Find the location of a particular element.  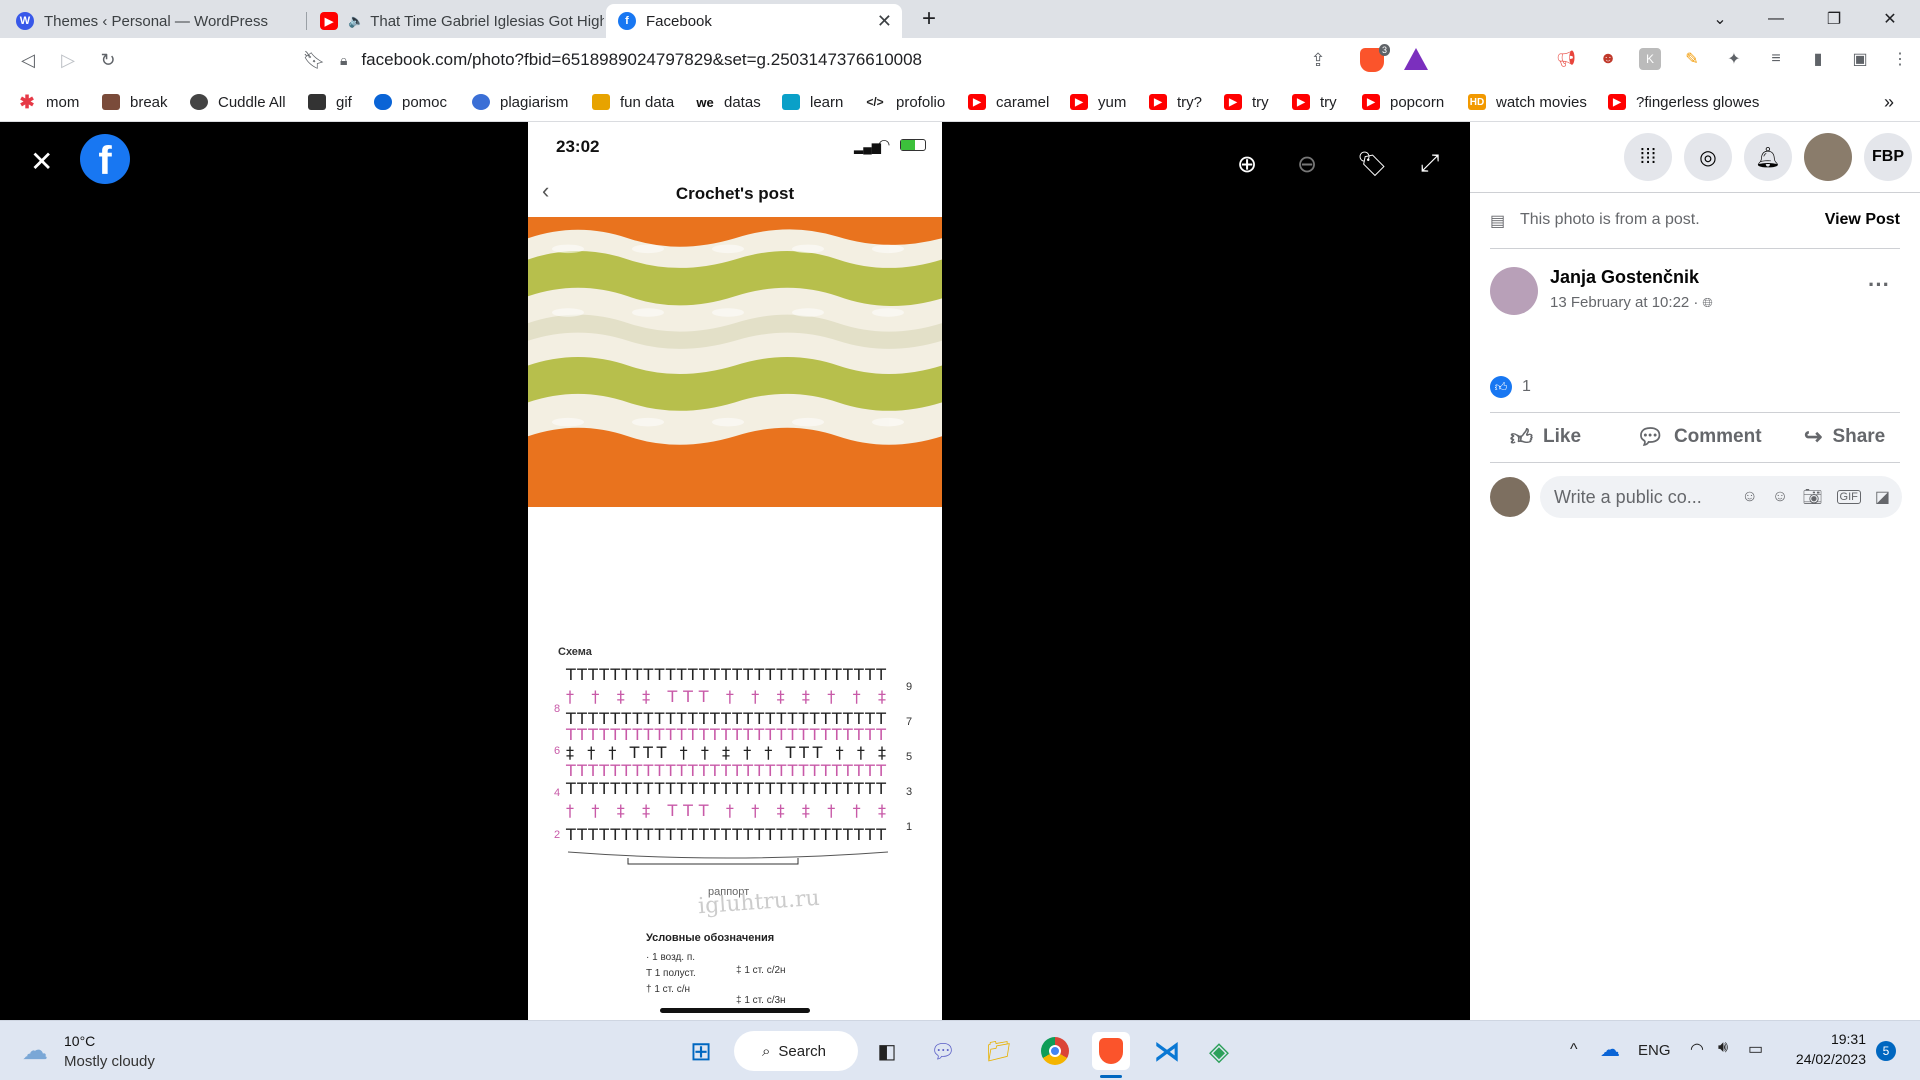

bookmark-fun-data: fun data is located at coordinates (633, 102).